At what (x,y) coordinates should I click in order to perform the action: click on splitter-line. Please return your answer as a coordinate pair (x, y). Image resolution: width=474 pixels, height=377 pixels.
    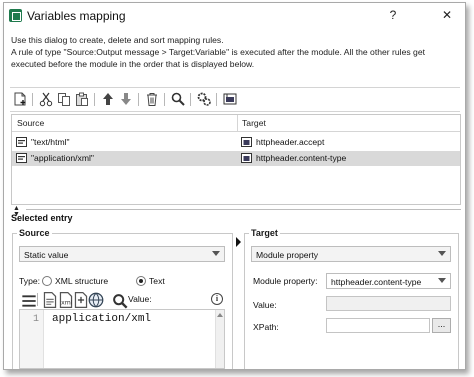
    Looking at the image, I should click on (243, 209).